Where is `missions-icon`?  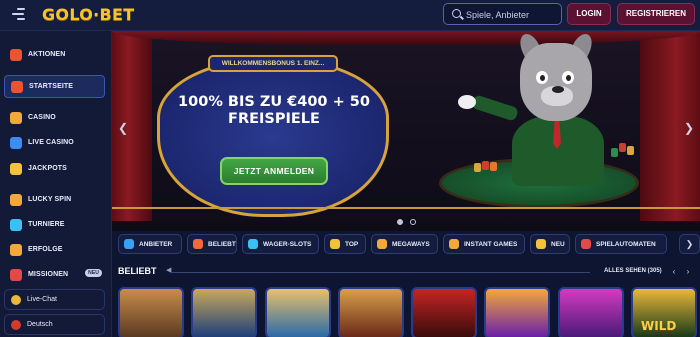
missions-icon is located at coordinates (16, 274).